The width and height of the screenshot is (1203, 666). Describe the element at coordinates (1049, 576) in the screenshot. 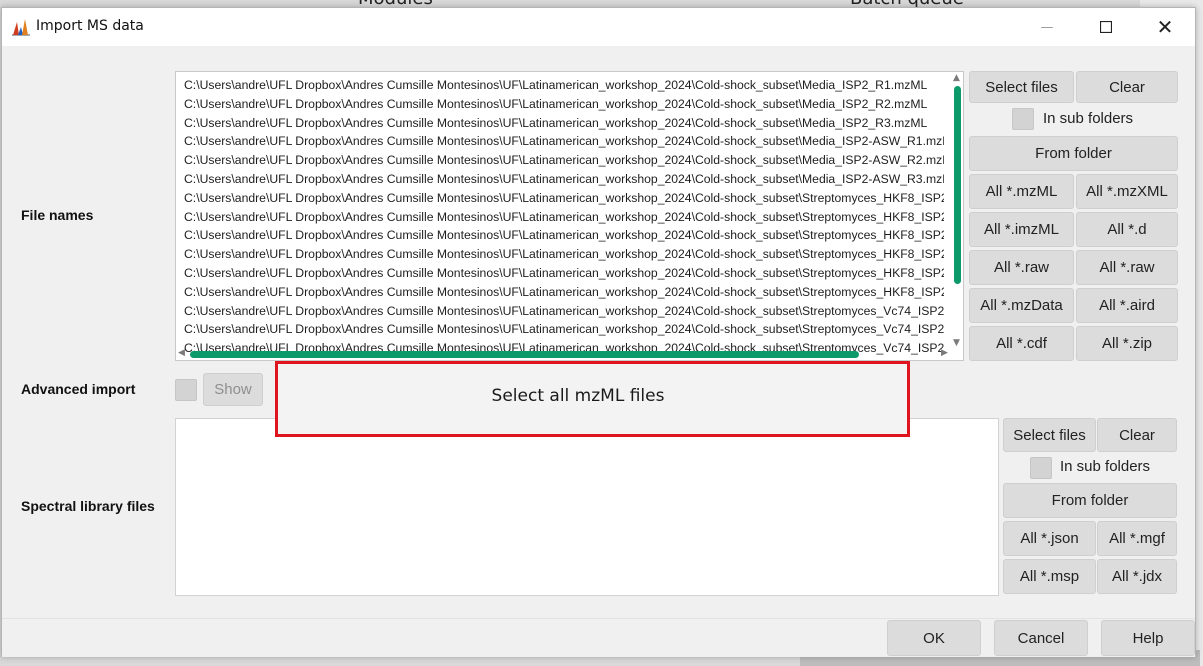

I see `all-msp-button: All *.msp` at that location.